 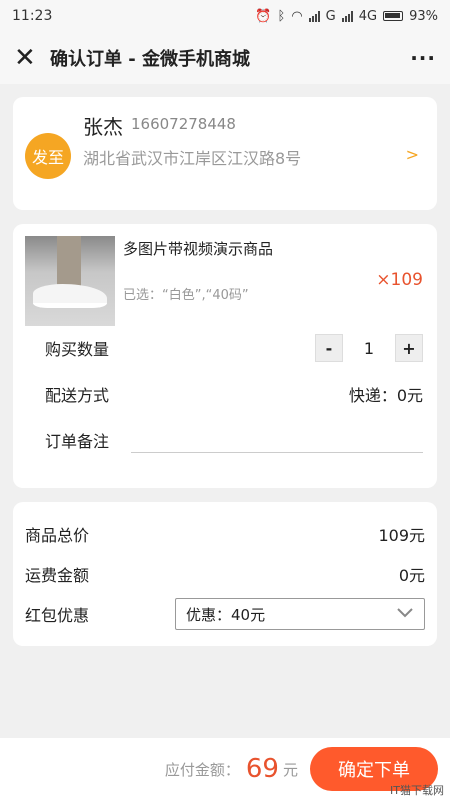 I want to click on checkout-bar: 应付金额： 69 元 确定下单 IT猫下载网, so click(x=225, y=769).